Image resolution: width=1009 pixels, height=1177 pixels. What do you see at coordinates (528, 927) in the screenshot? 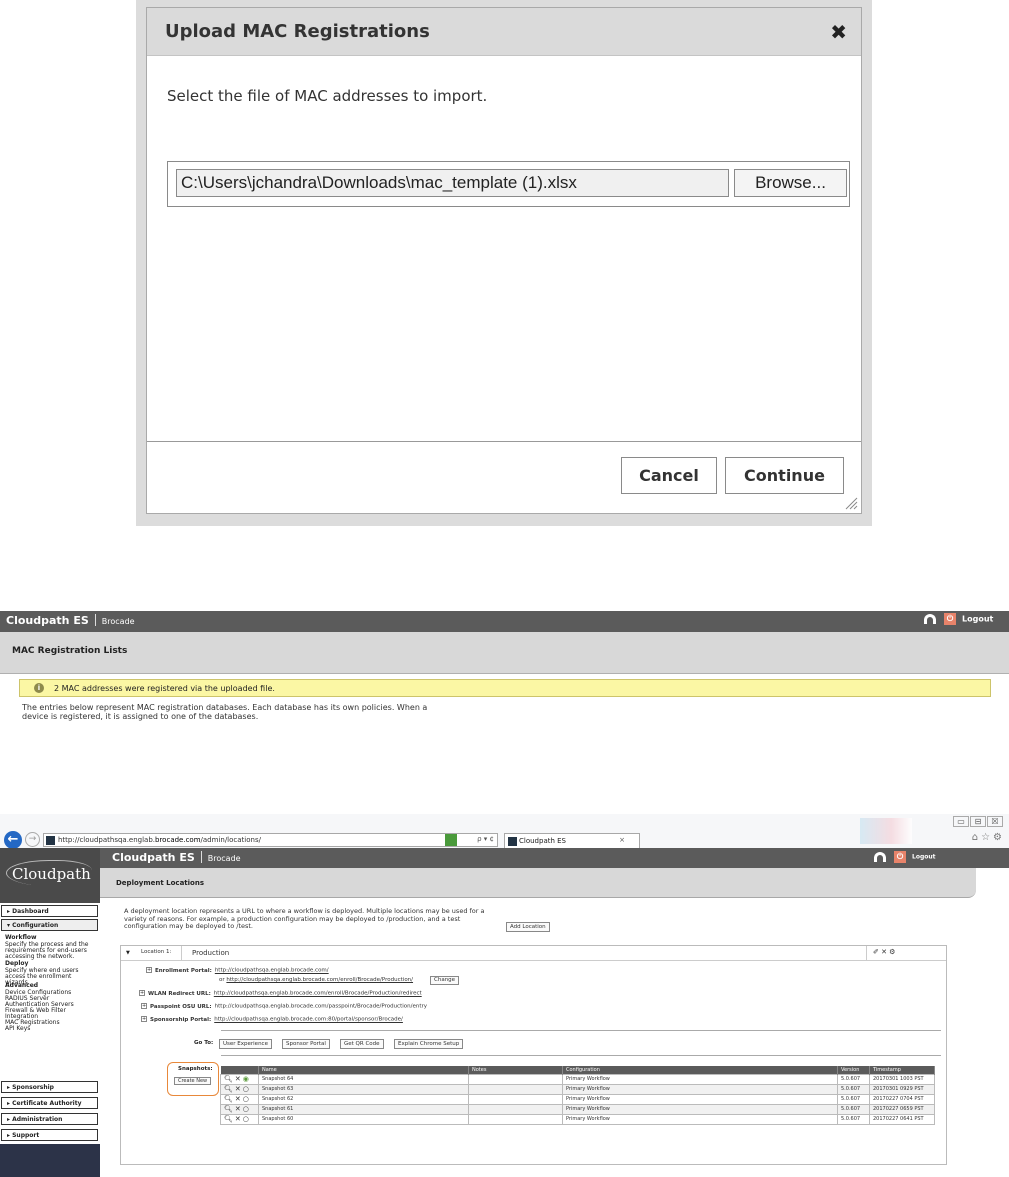
I see `add-location-button: Add Location` at bounding box center [528, 927].